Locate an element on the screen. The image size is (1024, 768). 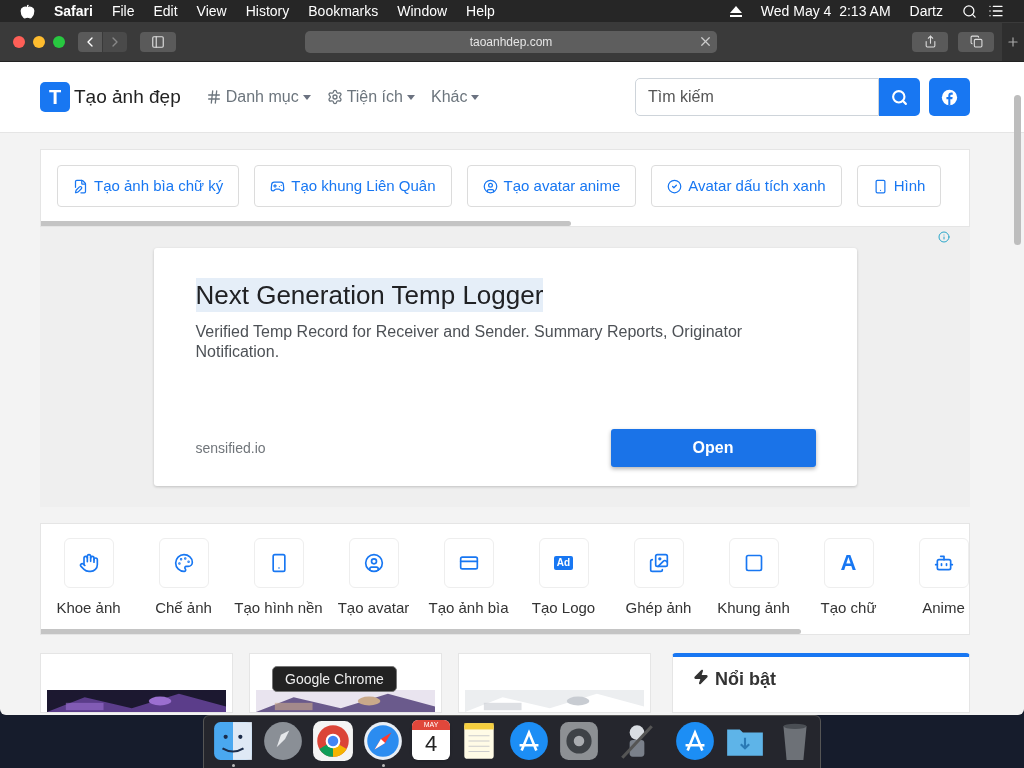
category-label: Tạo chữ is located at coordinates (848, 608).